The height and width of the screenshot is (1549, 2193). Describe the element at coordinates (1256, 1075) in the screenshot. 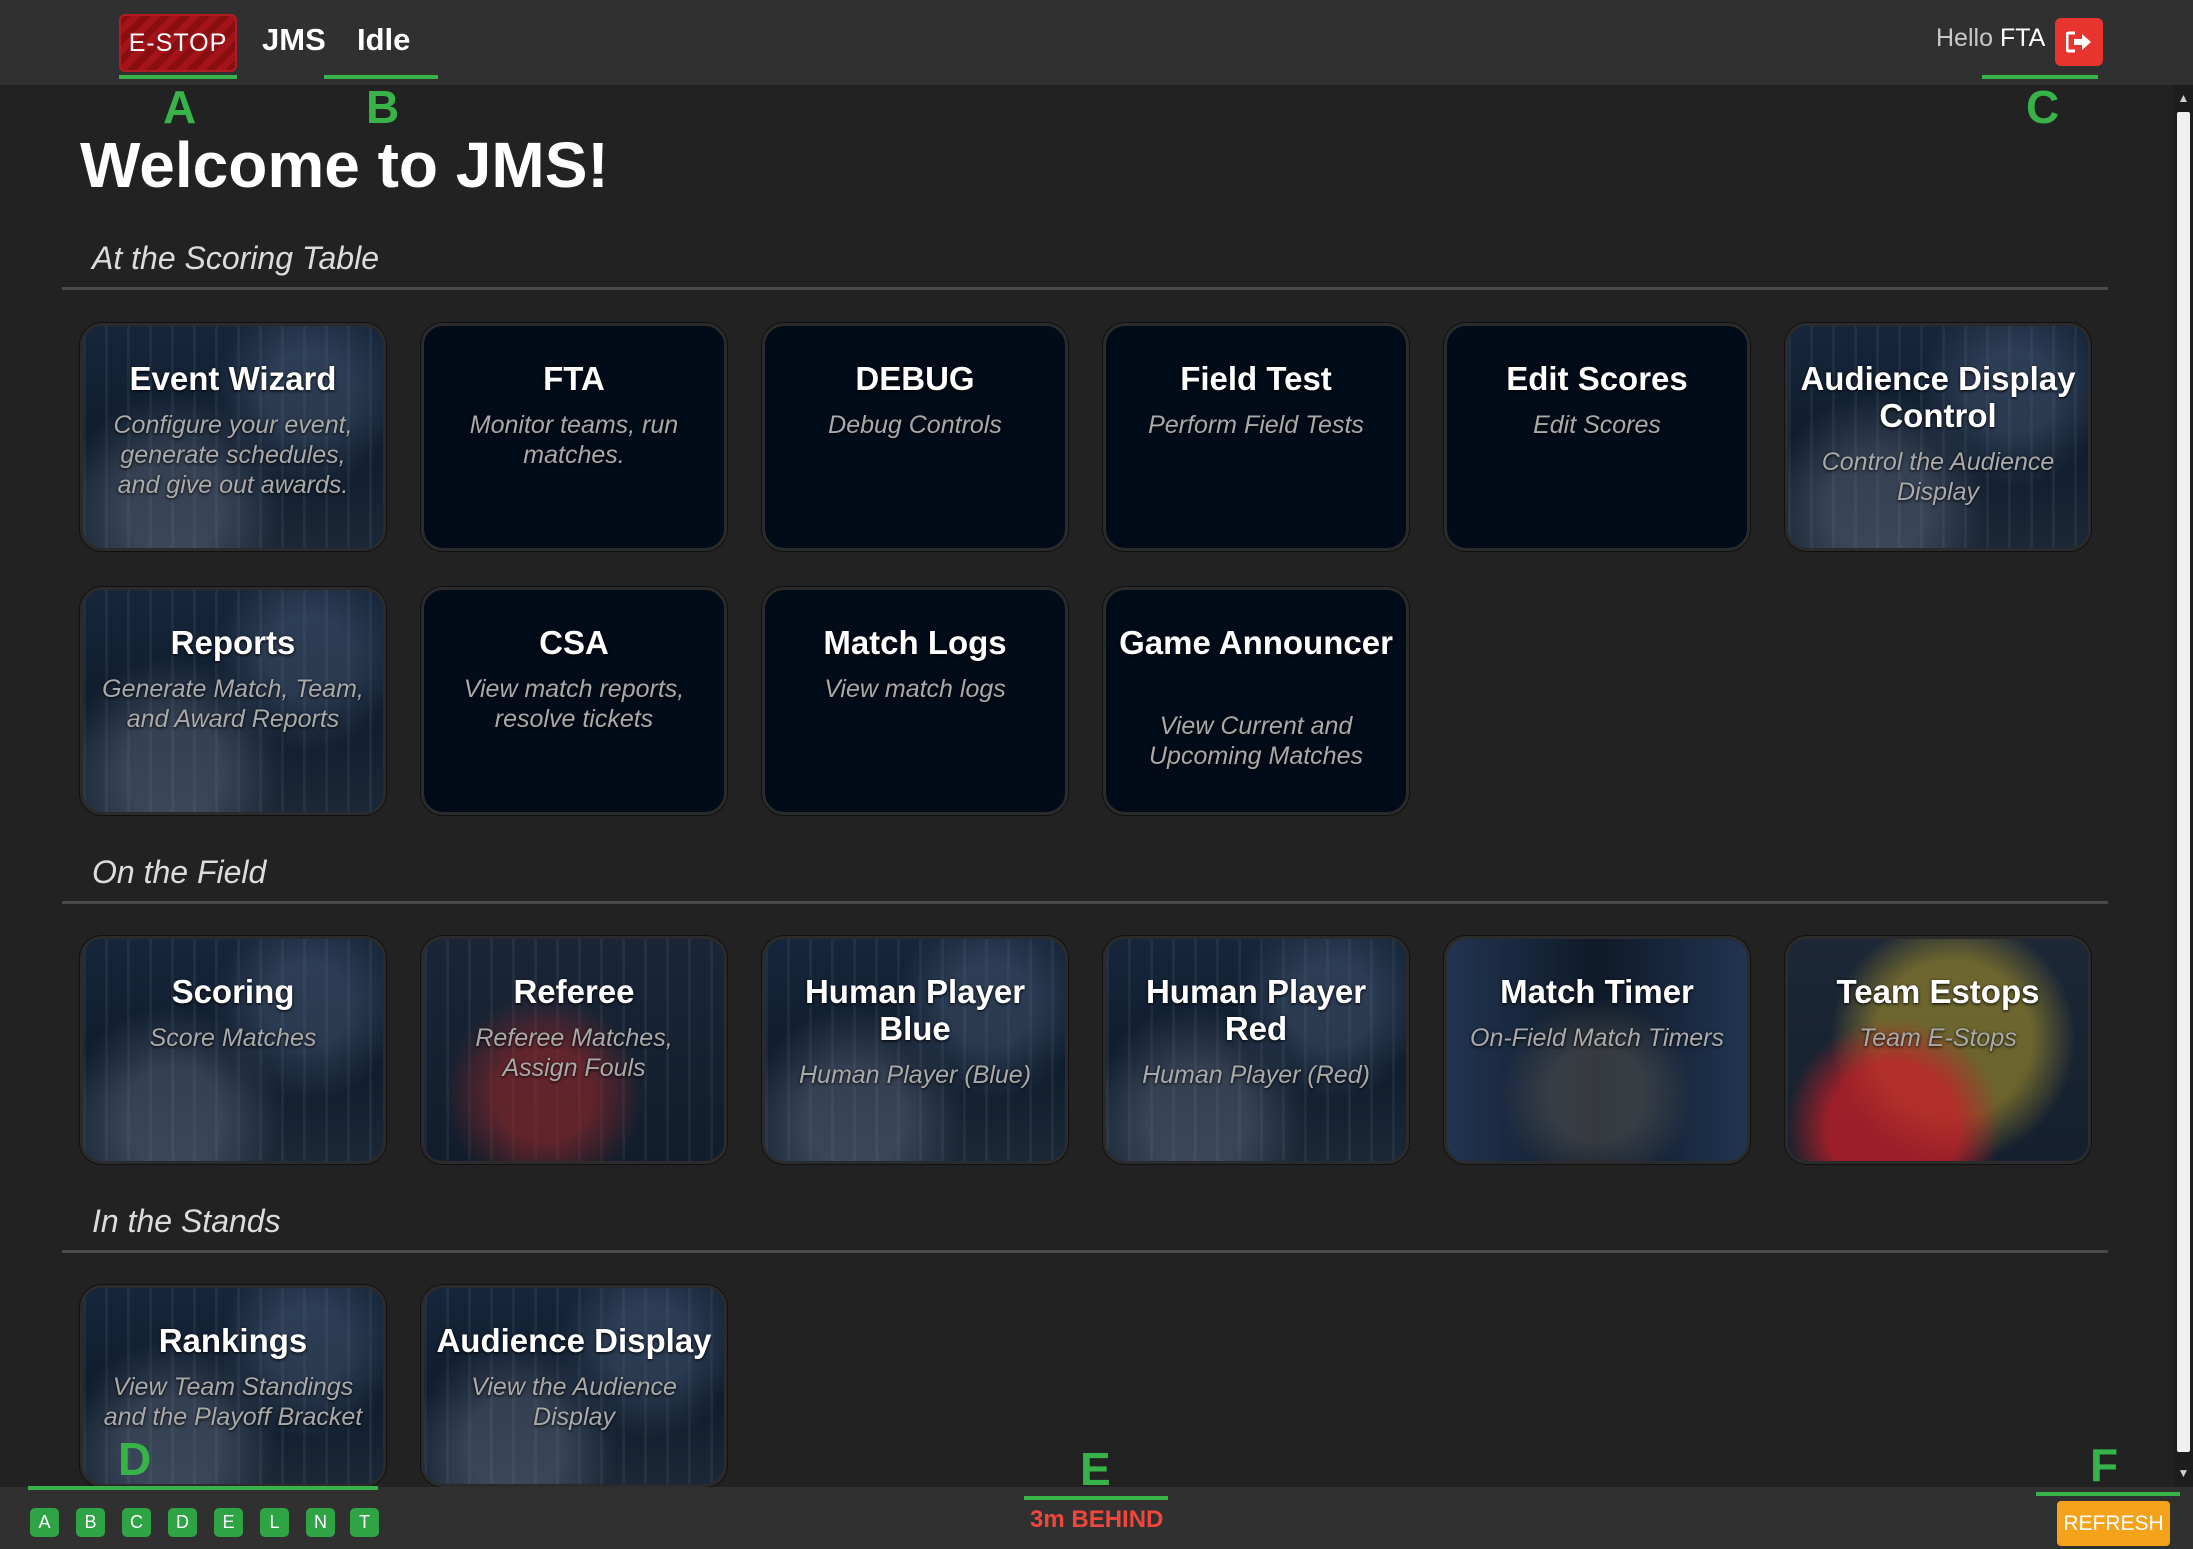

I see `card-subtitle: Human Player (Red)` at that location.